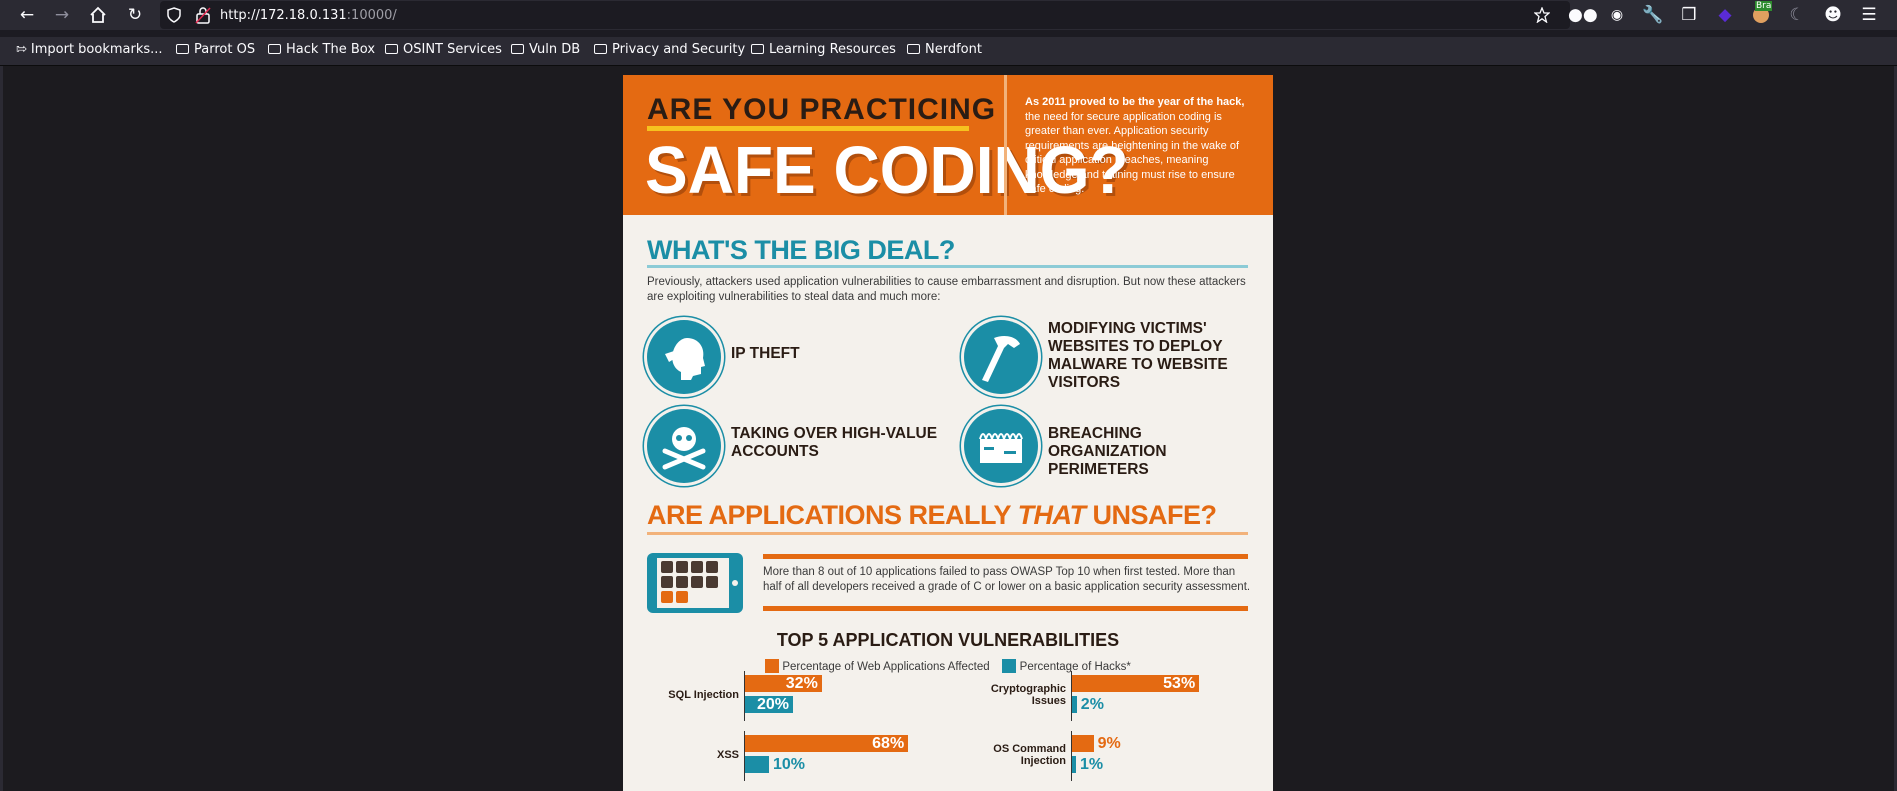 This screenshot has width=1897, height=791. I want to click on bookmark-folder-parrot-os: Parrot OS, so click(215, 49).